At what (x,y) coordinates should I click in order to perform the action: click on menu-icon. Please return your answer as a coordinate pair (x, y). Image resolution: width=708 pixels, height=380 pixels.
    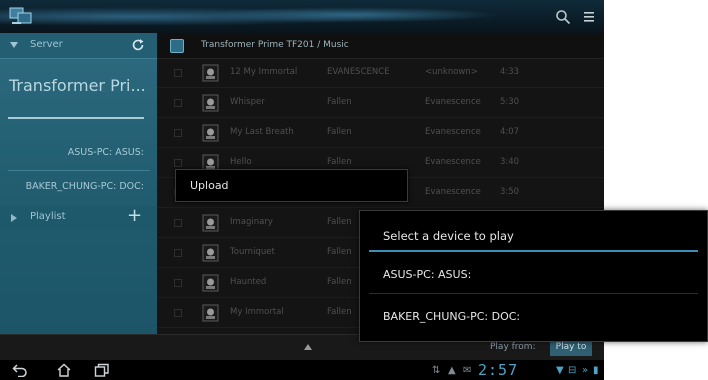
    Looking at the image, I should click on (589, 17).